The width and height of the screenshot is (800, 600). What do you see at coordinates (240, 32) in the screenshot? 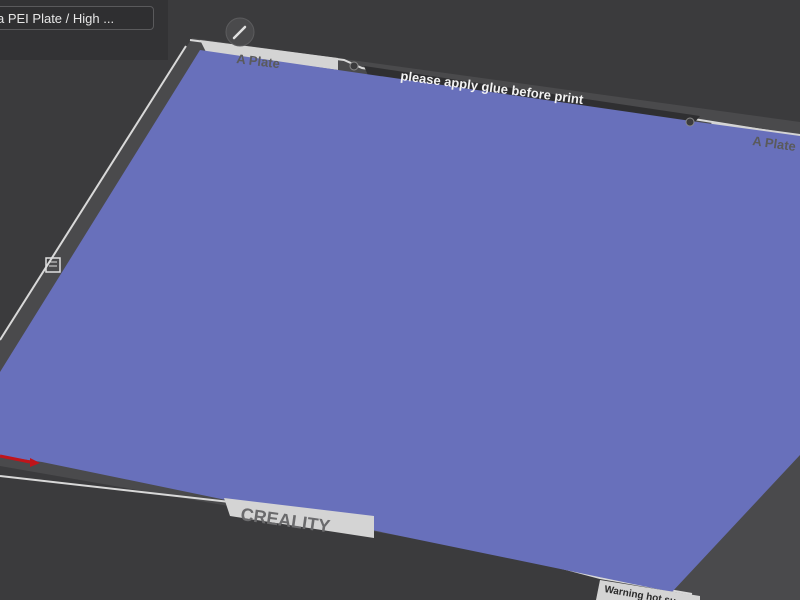
I see `edit-plate-button` at bounding box center [240, 32].